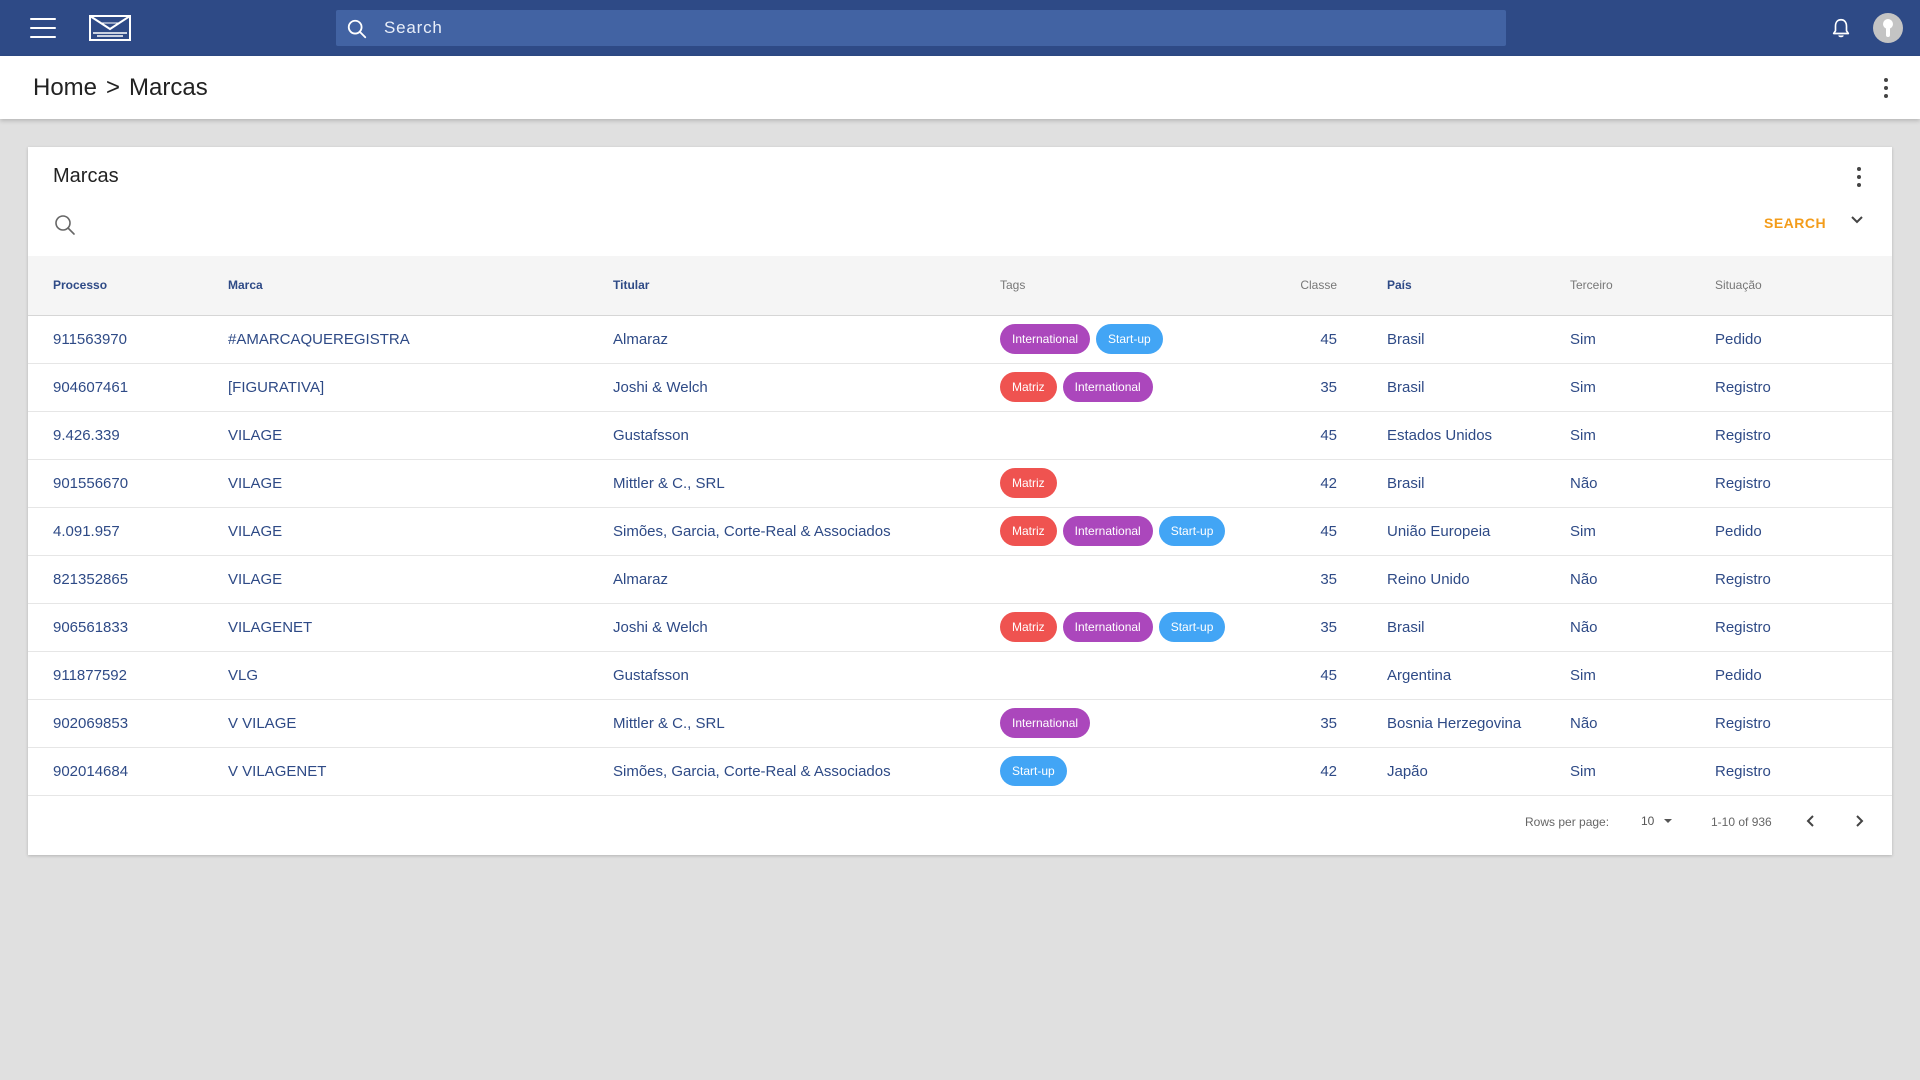 Image resolution: width=1920 pixels, height=1080 pixels. Describe the element at coordinates (806, 286) in the screenshot. I see `header-titular: Titular` at that location.